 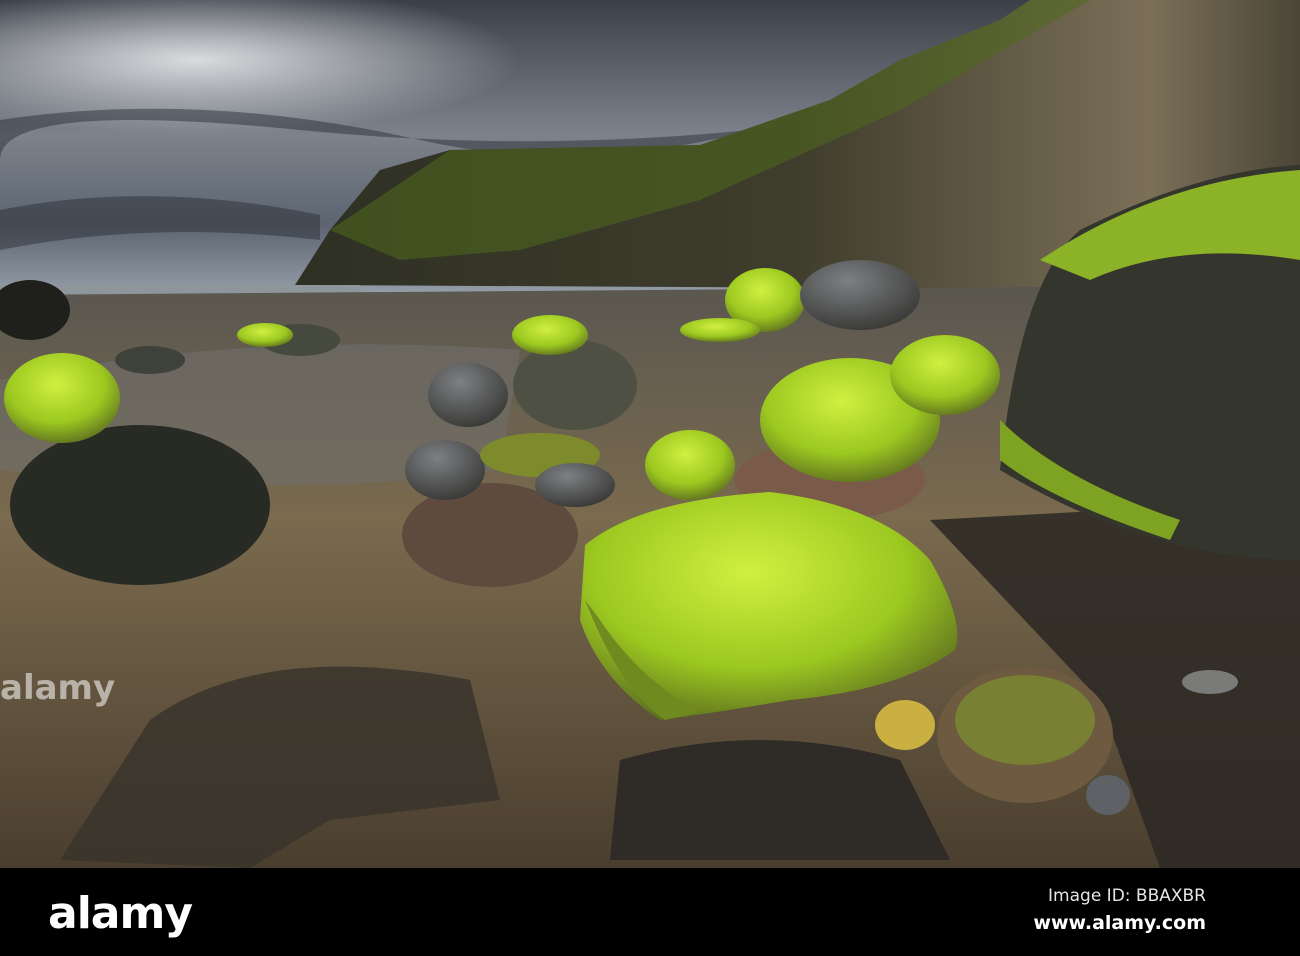 What do you see at coordinates (1127, 896) in the screenshot?
I see `image-id: Image ID: BBAXBR` at bounding box center [1127, 896].